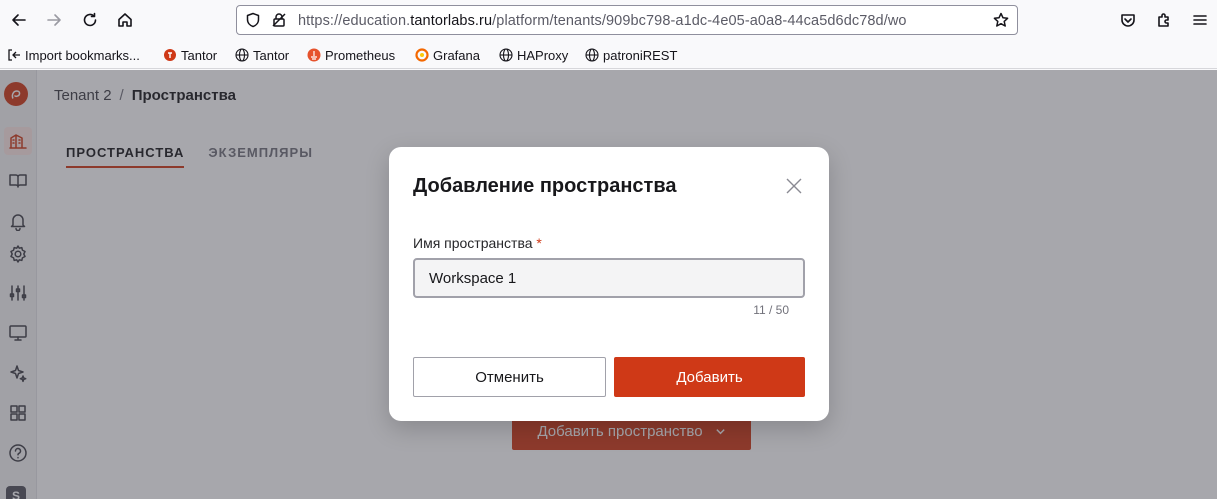 The height and width of the screenshot is (499, 1217). What do you see at coordinates (709, 377) in the screenshot?
I see `add-button: Добавить` at bounding box center [709, 377].